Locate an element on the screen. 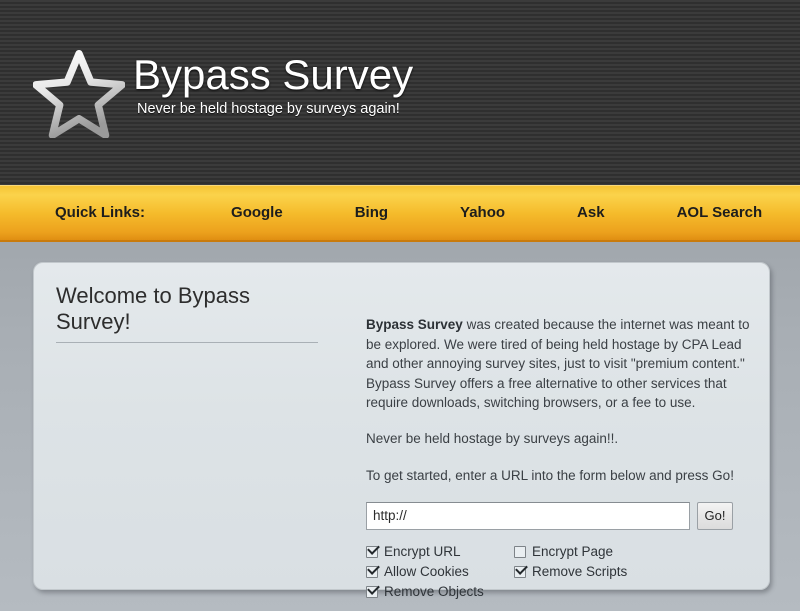 This screenshot has width=800, height=611. option-label-remove-objects: Remove Objects is located at coordinates (434, 591).